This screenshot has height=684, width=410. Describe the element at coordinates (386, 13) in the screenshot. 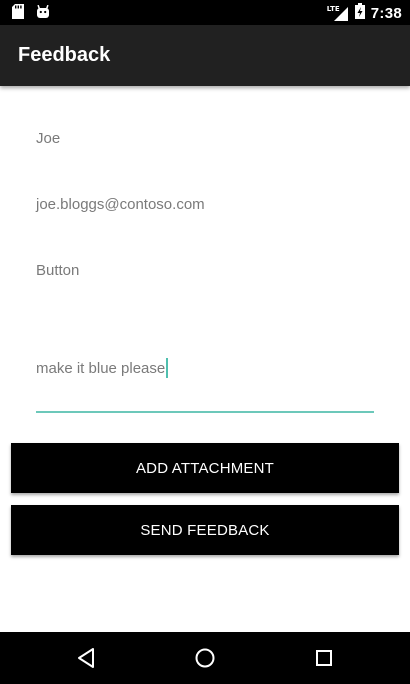

I see `status-time: 7:38` at that location.